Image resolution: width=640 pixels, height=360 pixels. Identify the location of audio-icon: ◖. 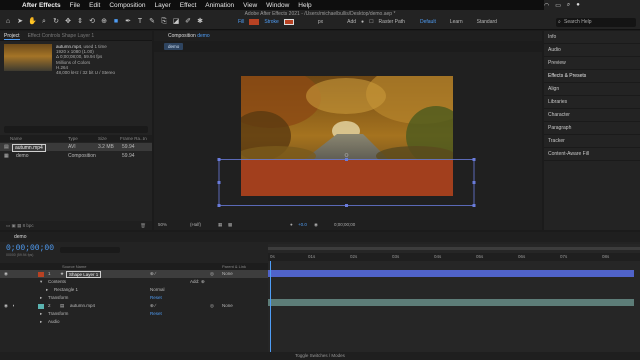
(13, 306).